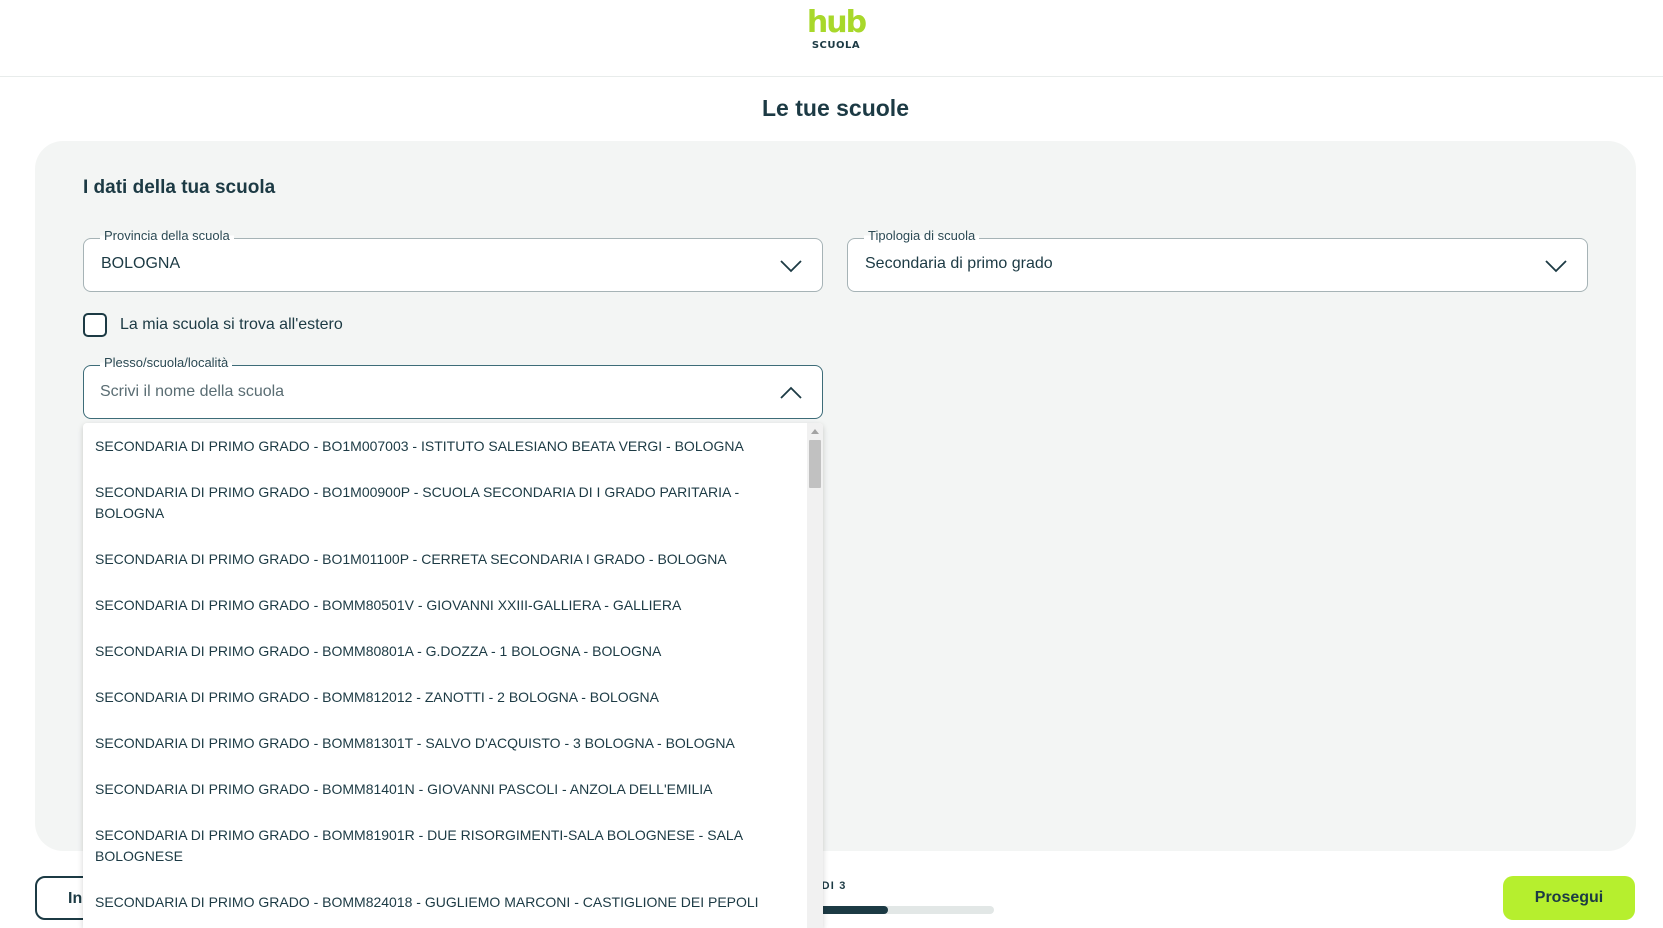 The width and height of the screenshot is (1663, 928). I want to click on province-select: Provincia della scuola BOLOGNA, so click(453, 260).